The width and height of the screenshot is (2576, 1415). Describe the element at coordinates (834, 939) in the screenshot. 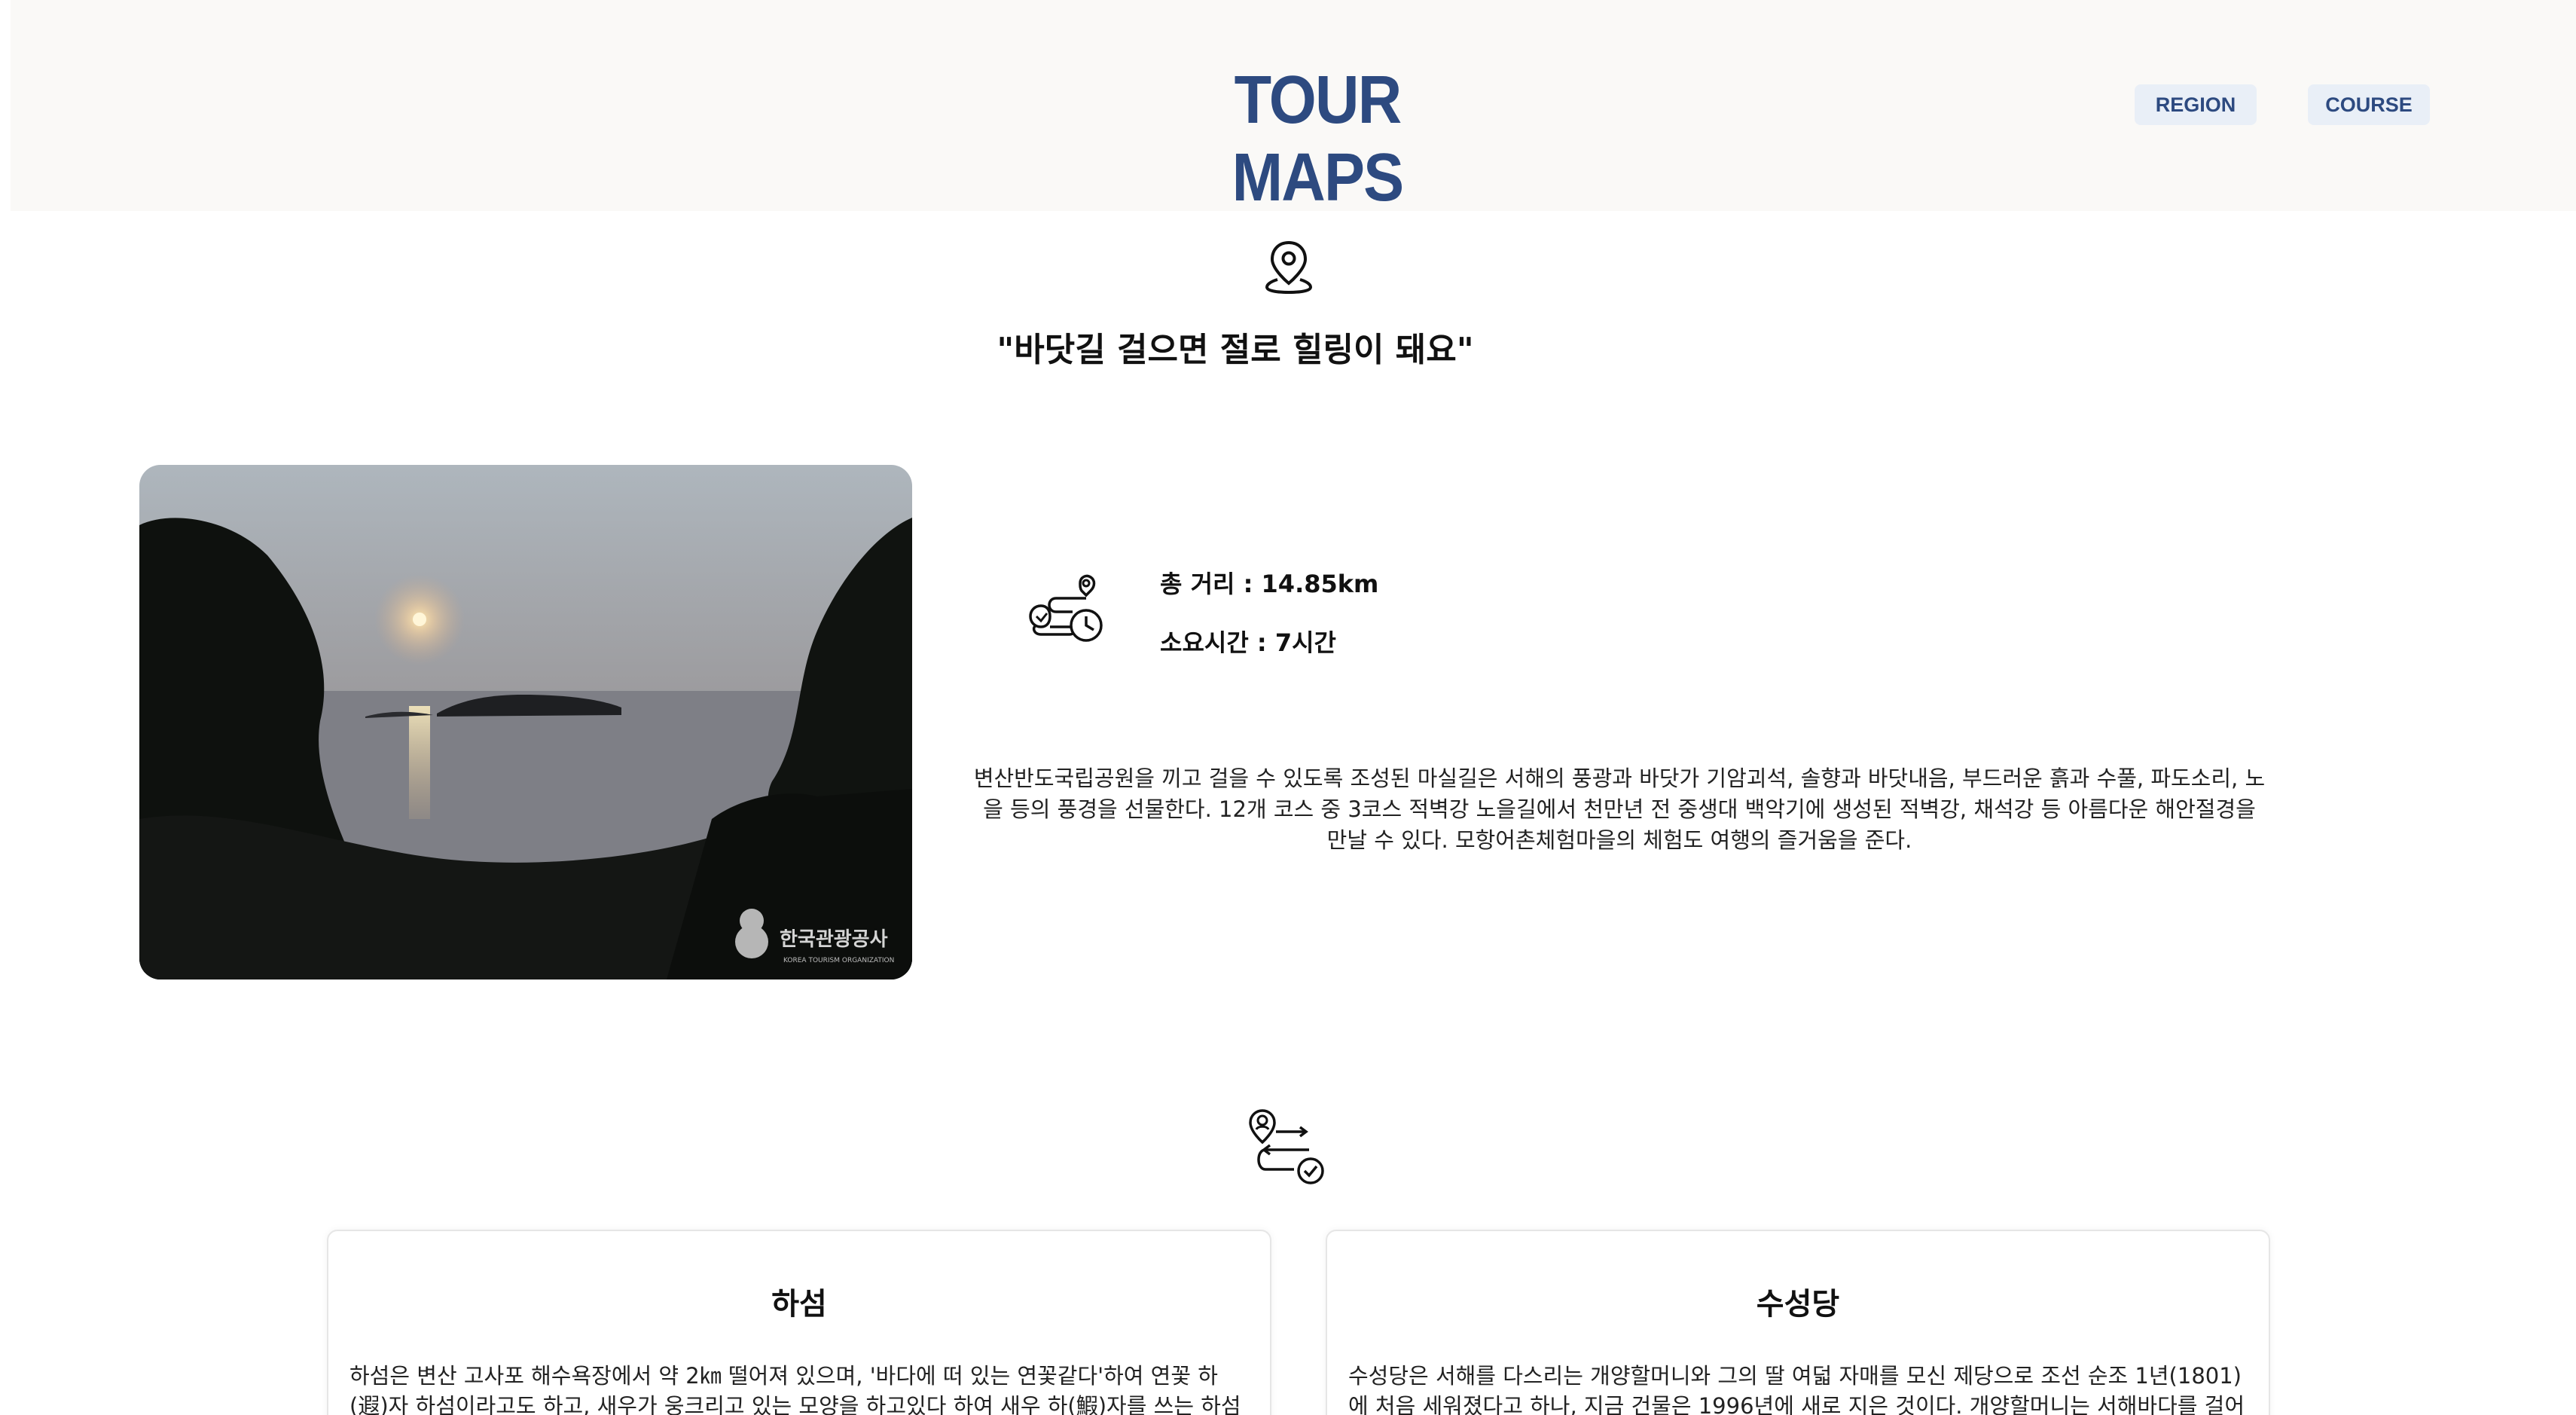

I see `watermark-text: 한국관광공사` at that location.